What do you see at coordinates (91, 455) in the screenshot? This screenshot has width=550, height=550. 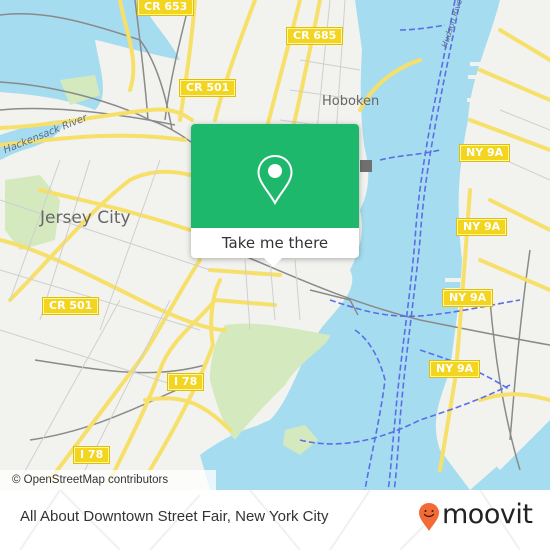 I see `road-shield-i78-2: I 78` at bounding box center [91, 455].